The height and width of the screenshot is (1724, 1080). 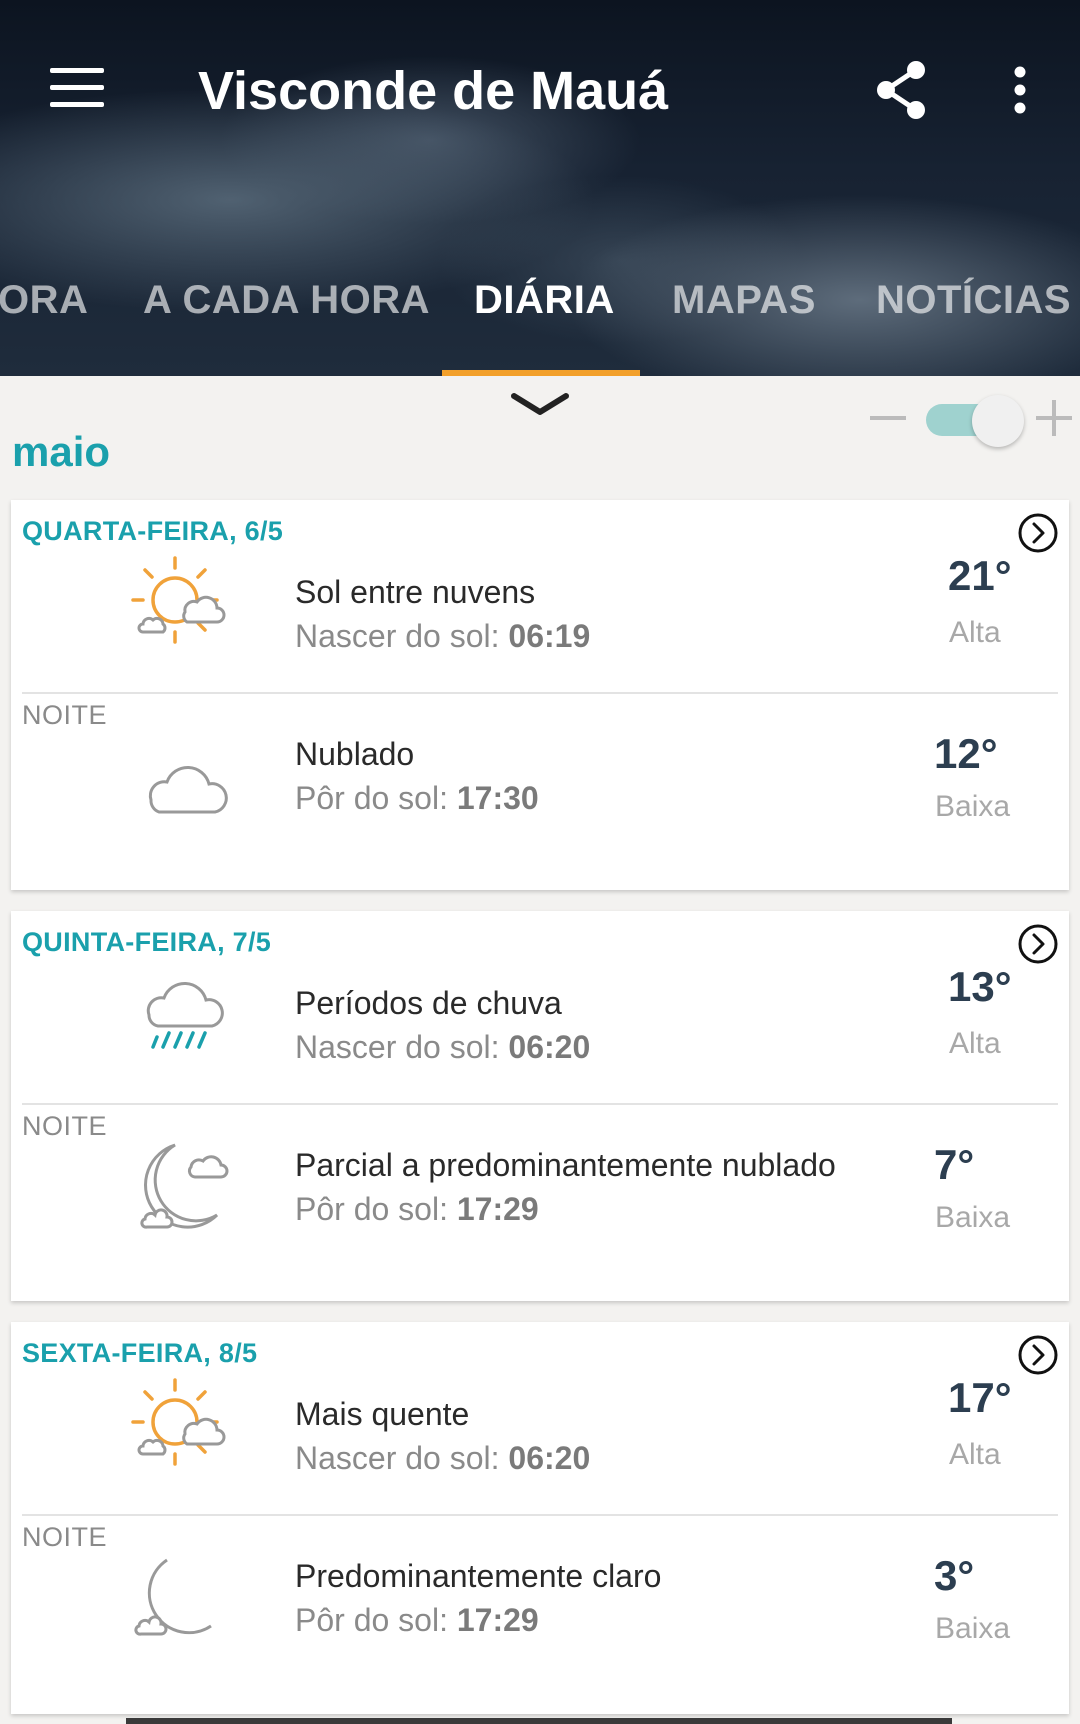 What do you see at coordinates (888, 418) in the screenshot?
I see `zoom-out-icon` at bounding box center [888, 418].